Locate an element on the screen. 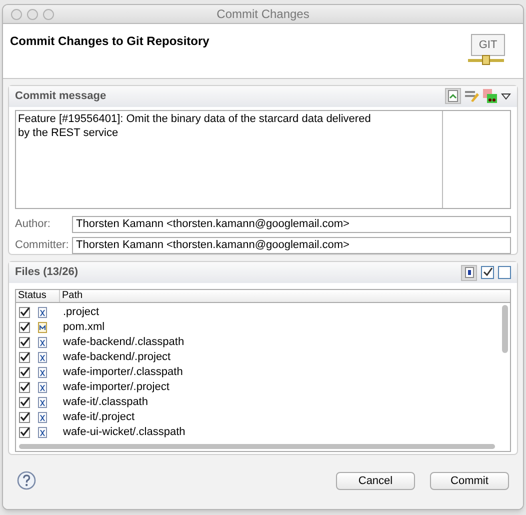 This screenshot has width=526, height=515. file-path: wafe-backend/.project is located at coordinates (117, 357).